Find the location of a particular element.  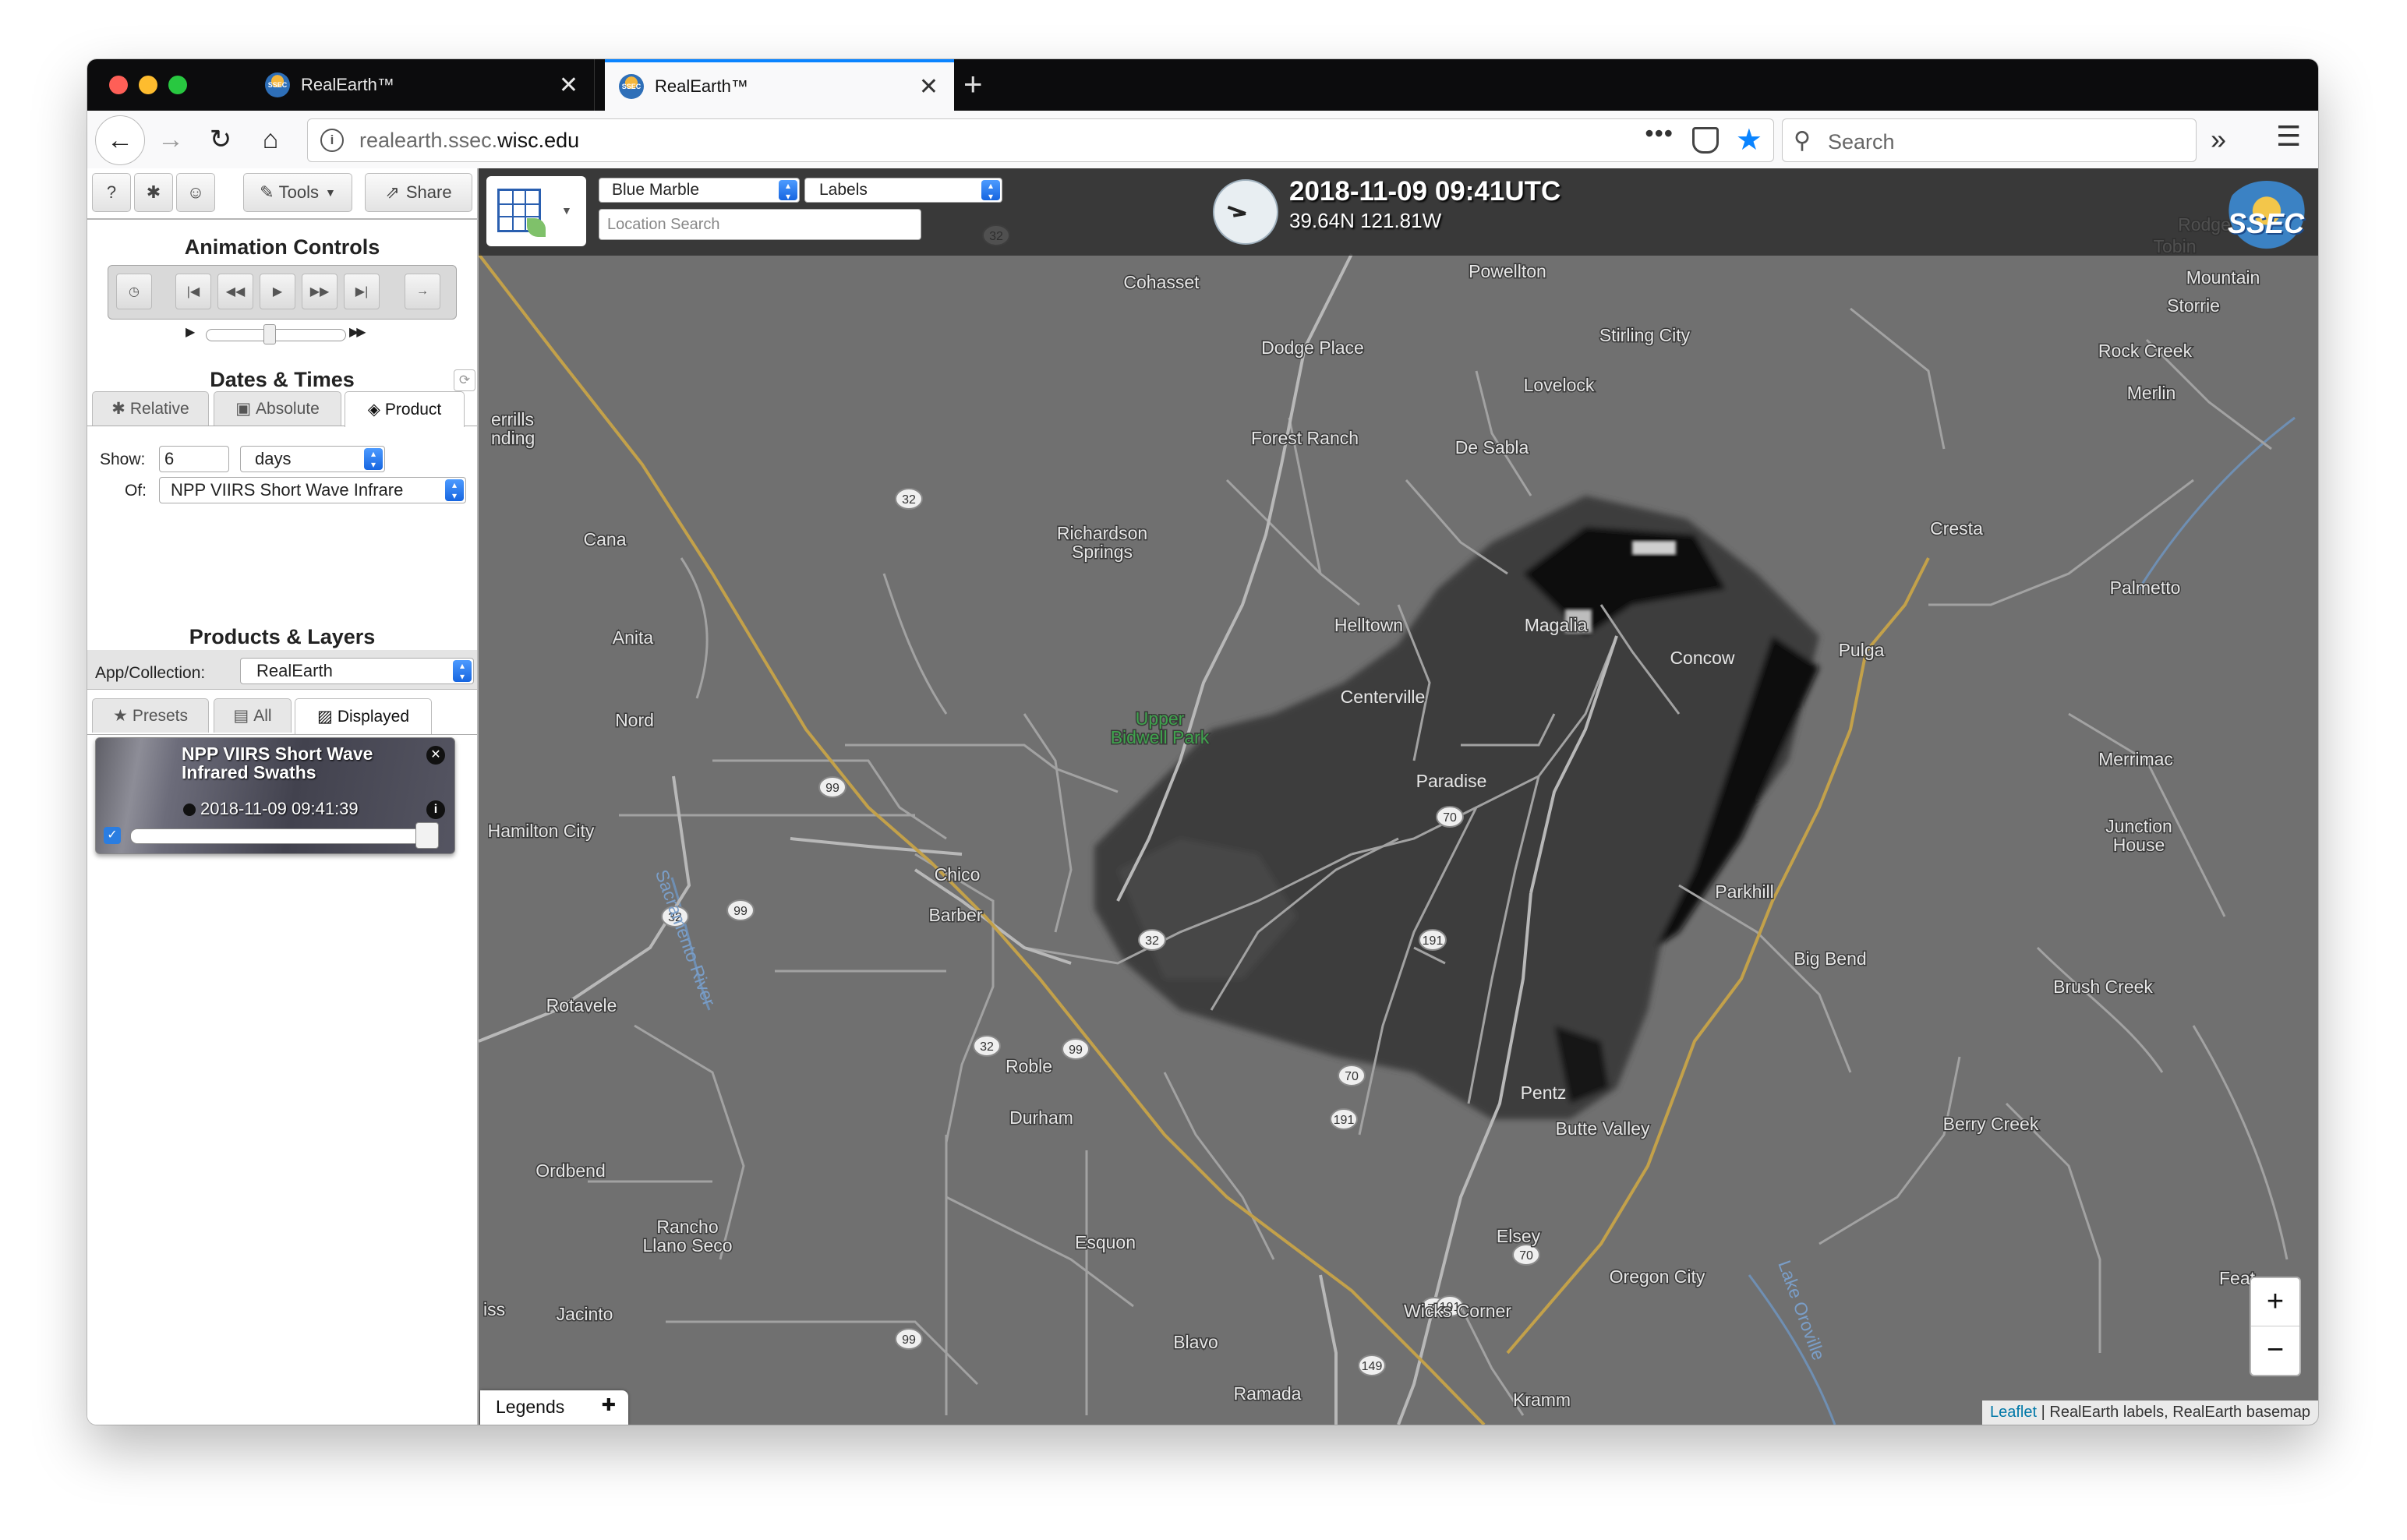

address-bar: i realearth.ssec.wisc.edu ••• ★ is located at coordinates (1040, 140).